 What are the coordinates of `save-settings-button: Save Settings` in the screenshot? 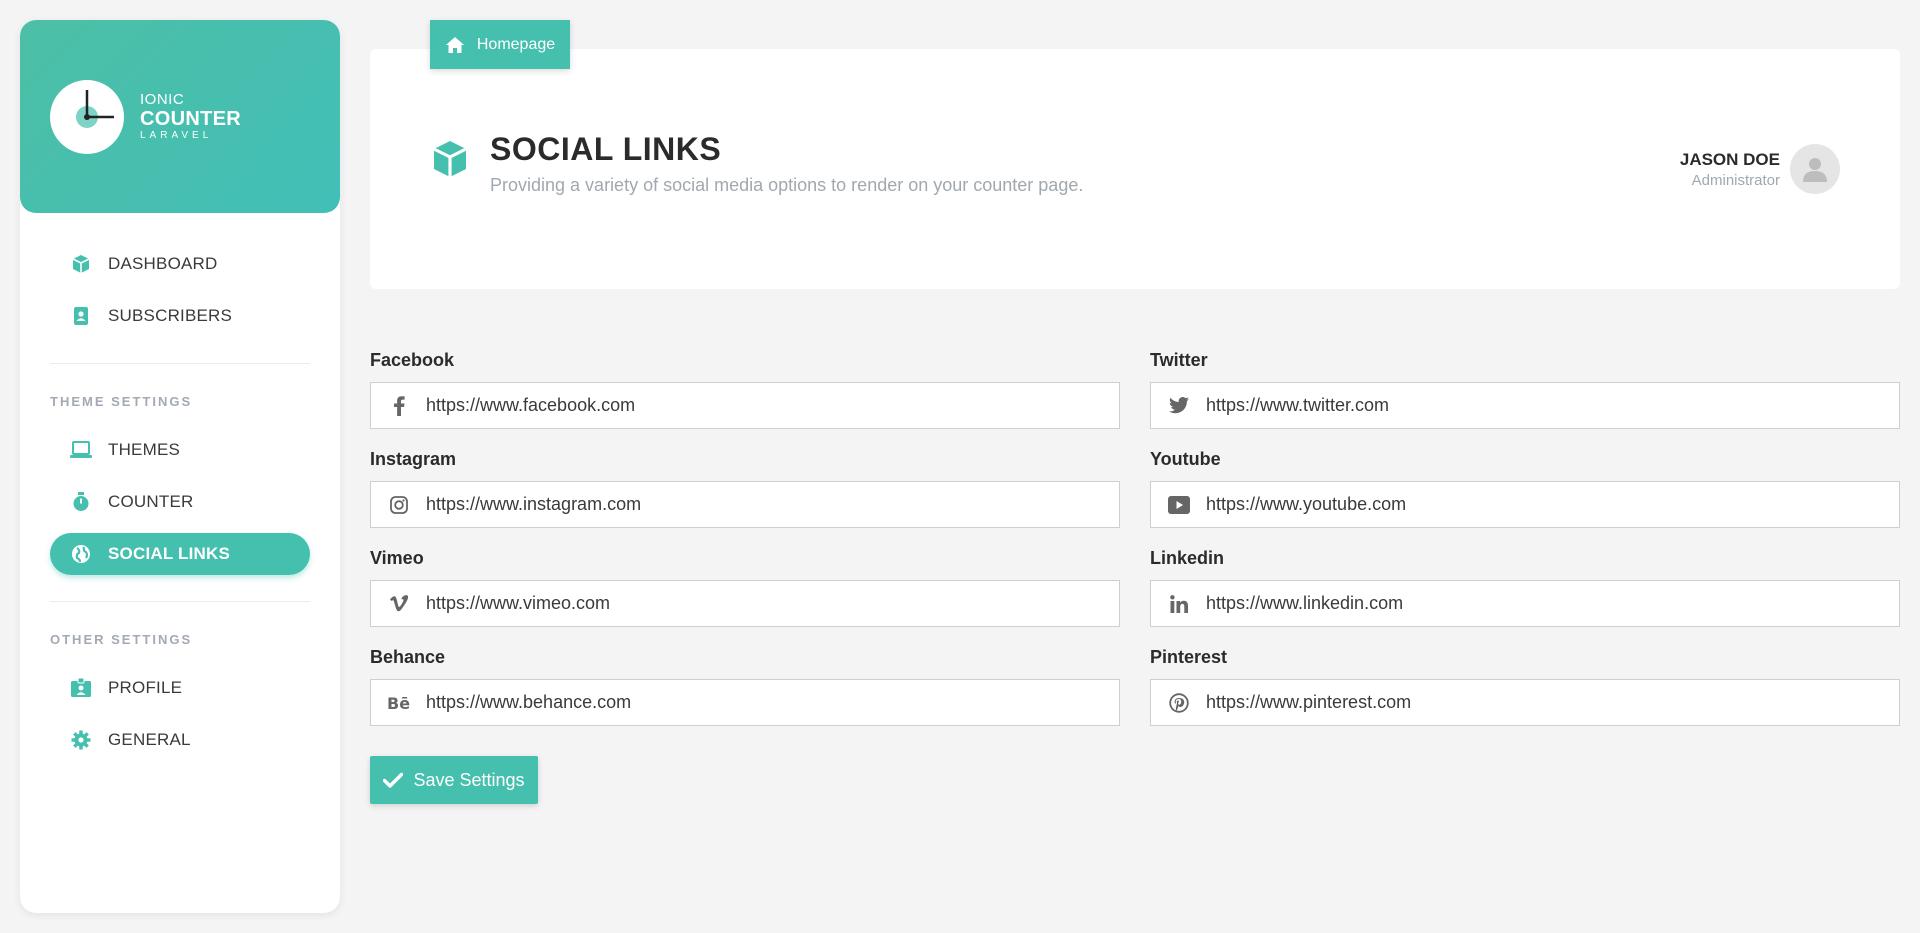 It's located at (454, 780).